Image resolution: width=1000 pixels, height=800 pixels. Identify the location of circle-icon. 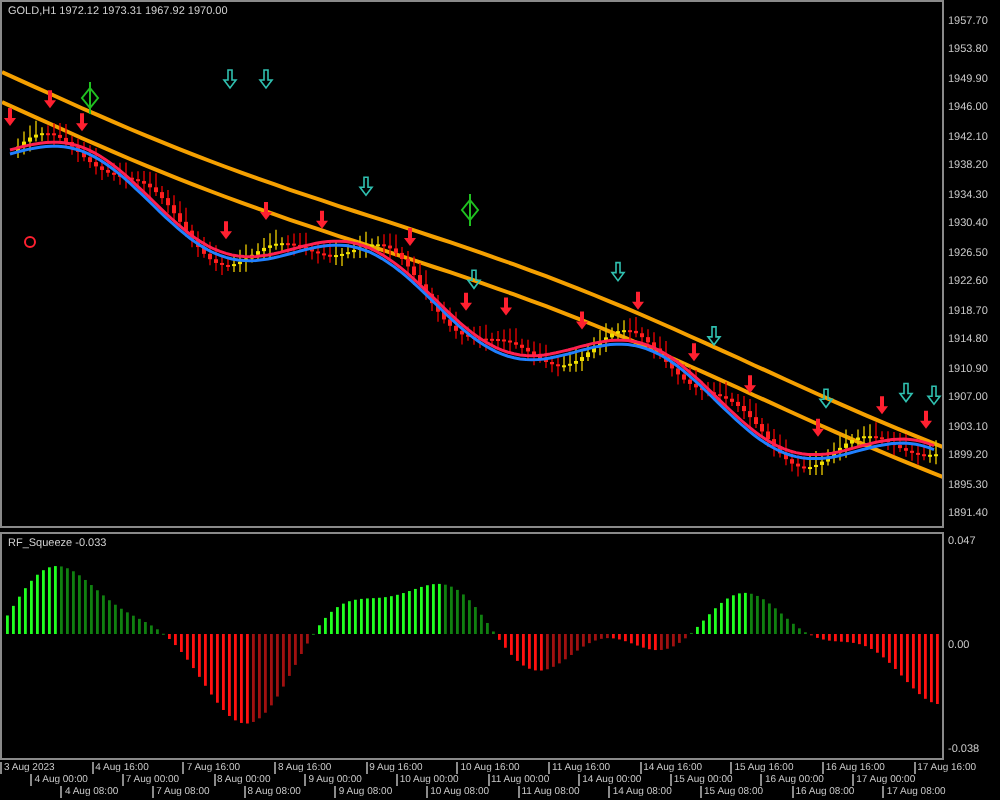
(30, 242).